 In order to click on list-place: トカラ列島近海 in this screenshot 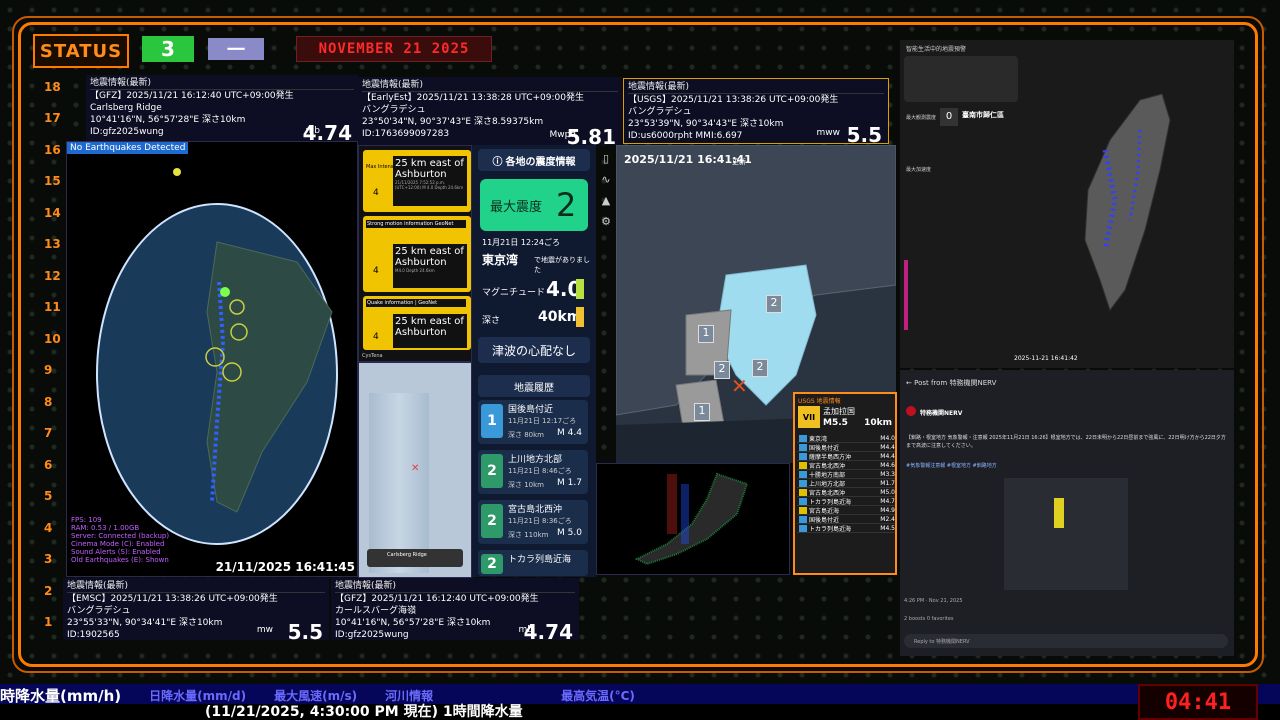, I will do `click(830, 529)`.